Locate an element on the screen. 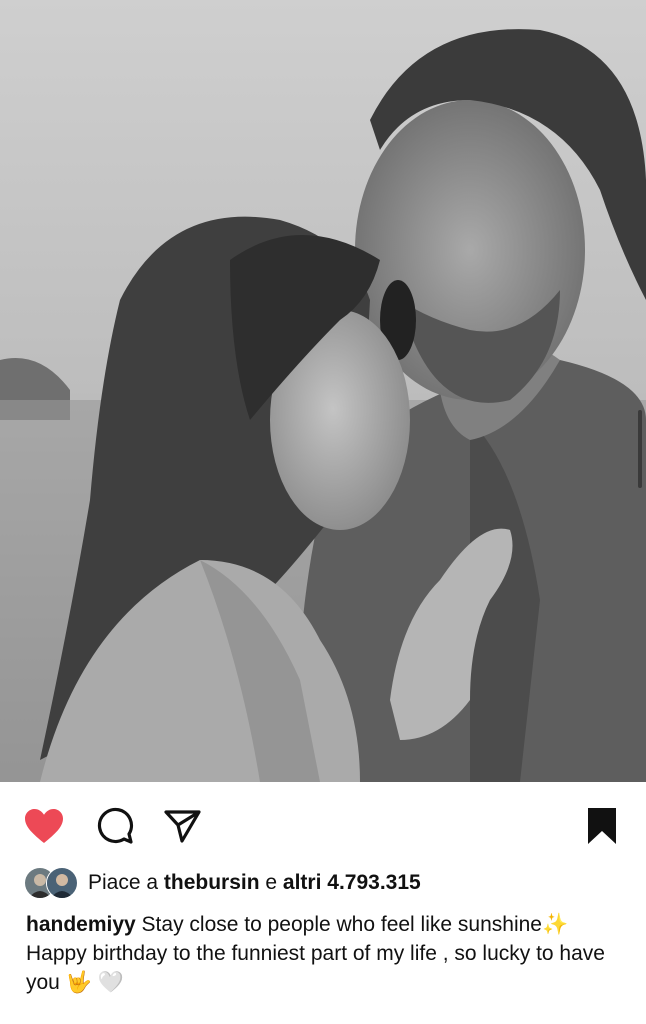 This screenshot has height=1024, width=646. sparkles-emoji: ✨ is located at coordinates (555, 924).